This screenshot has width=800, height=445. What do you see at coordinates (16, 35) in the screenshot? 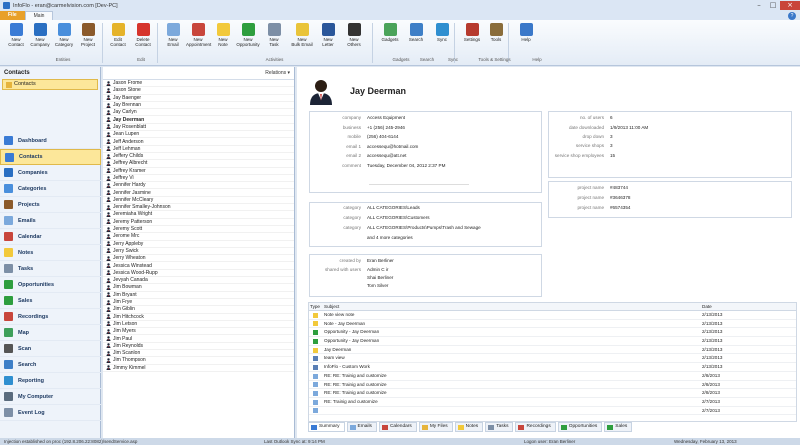
I see `new-contact-button: New Contact` at bounding box center [16, 35].